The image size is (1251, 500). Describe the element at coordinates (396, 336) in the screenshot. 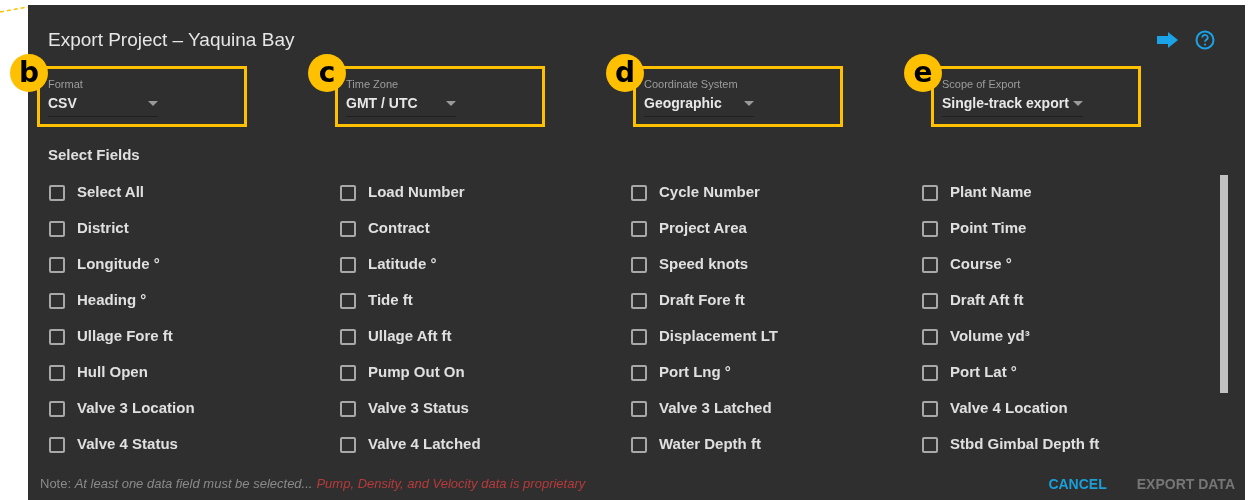

I see `field-checkbox: Ullage Aft ft` at that location.